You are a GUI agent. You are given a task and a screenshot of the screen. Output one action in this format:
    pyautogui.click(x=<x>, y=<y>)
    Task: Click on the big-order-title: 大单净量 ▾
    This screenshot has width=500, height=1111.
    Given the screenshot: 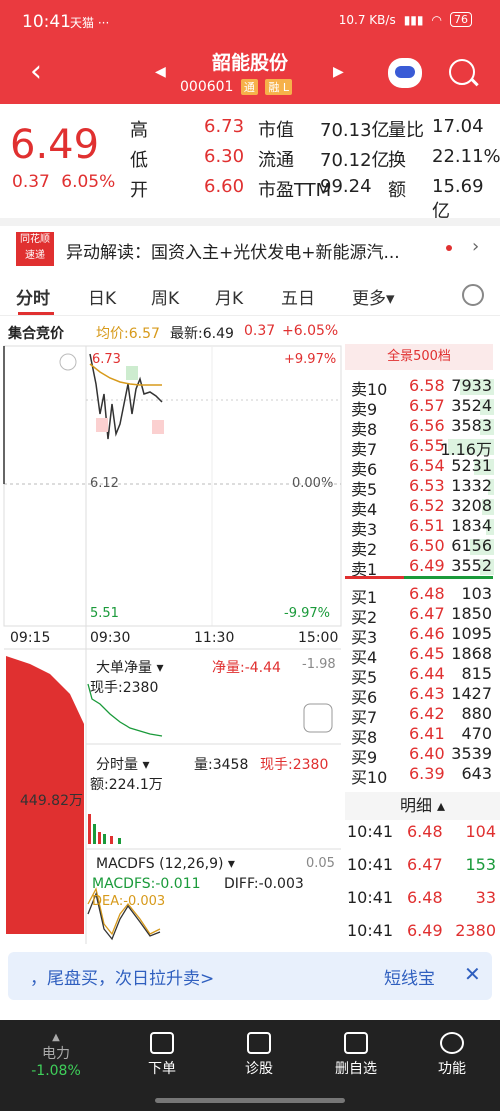 What is the action you would take?
    pyautogui.click(x=129, y=667)
    